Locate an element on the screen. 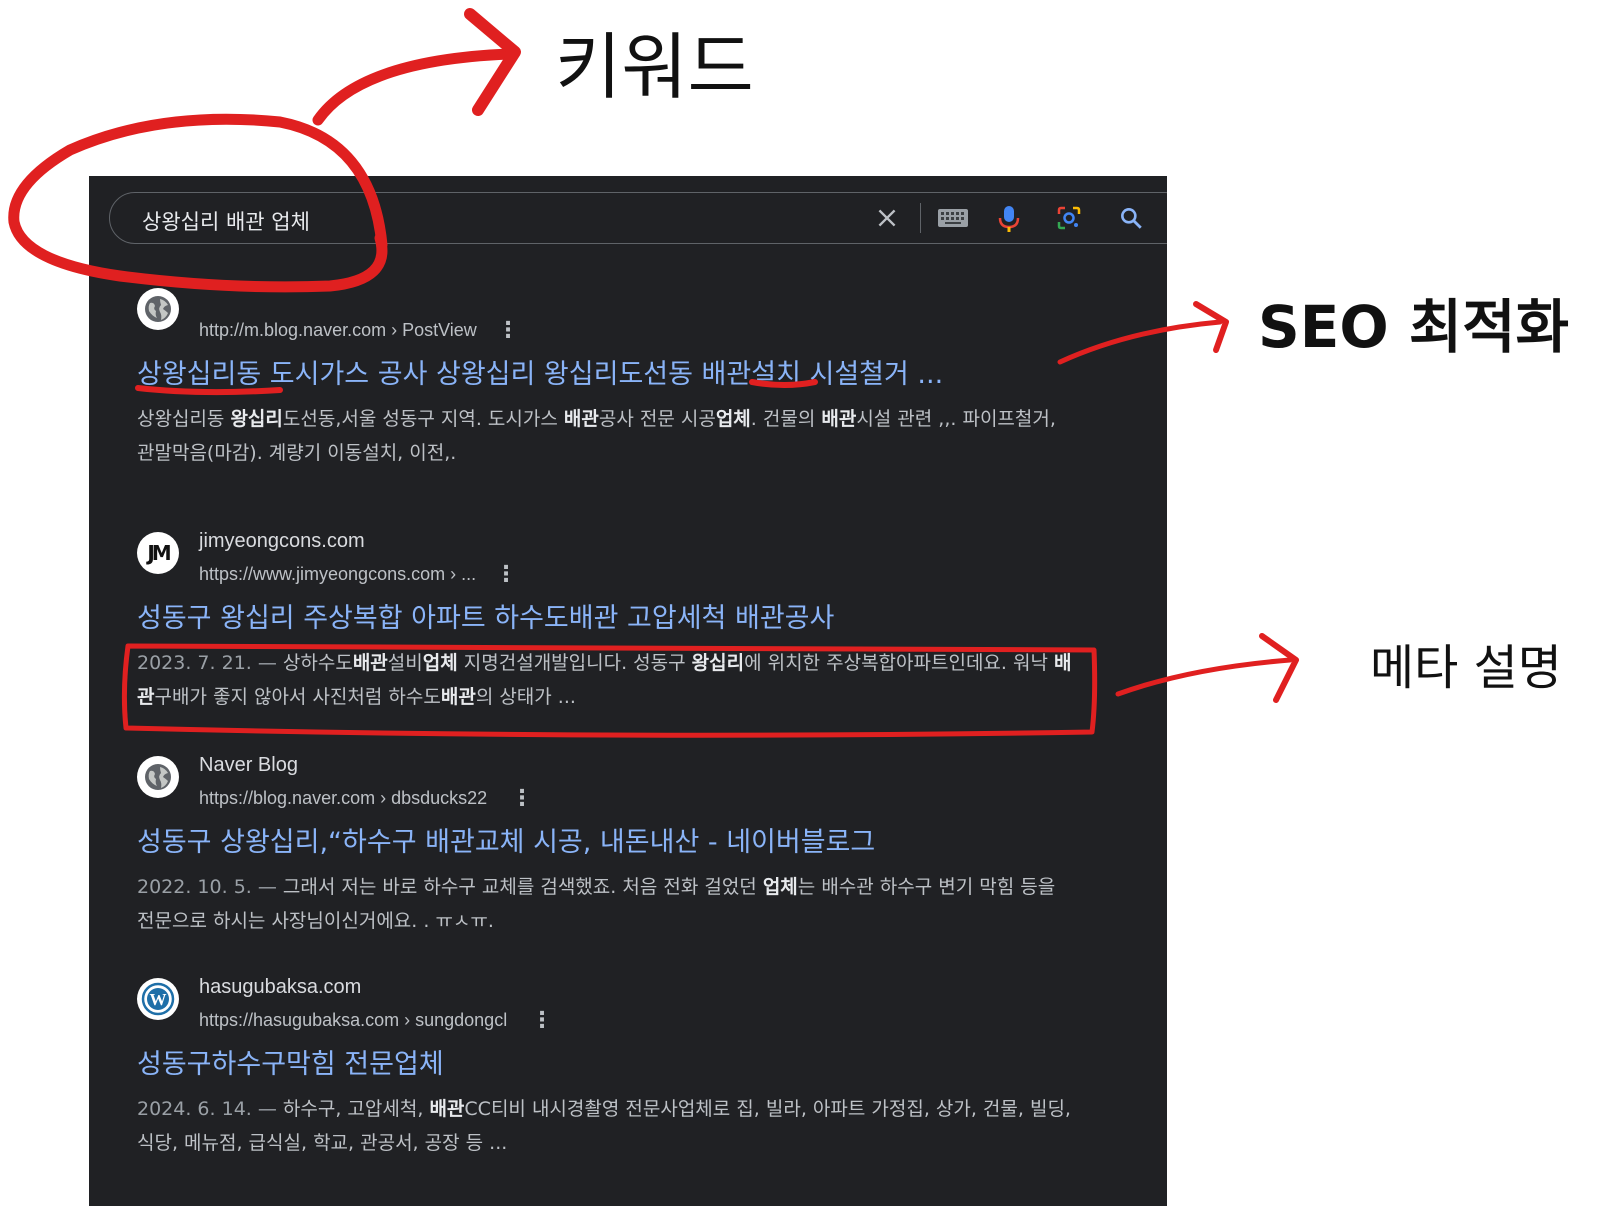  seo-arrowhead-mark is located at coordinates (1211, 327).